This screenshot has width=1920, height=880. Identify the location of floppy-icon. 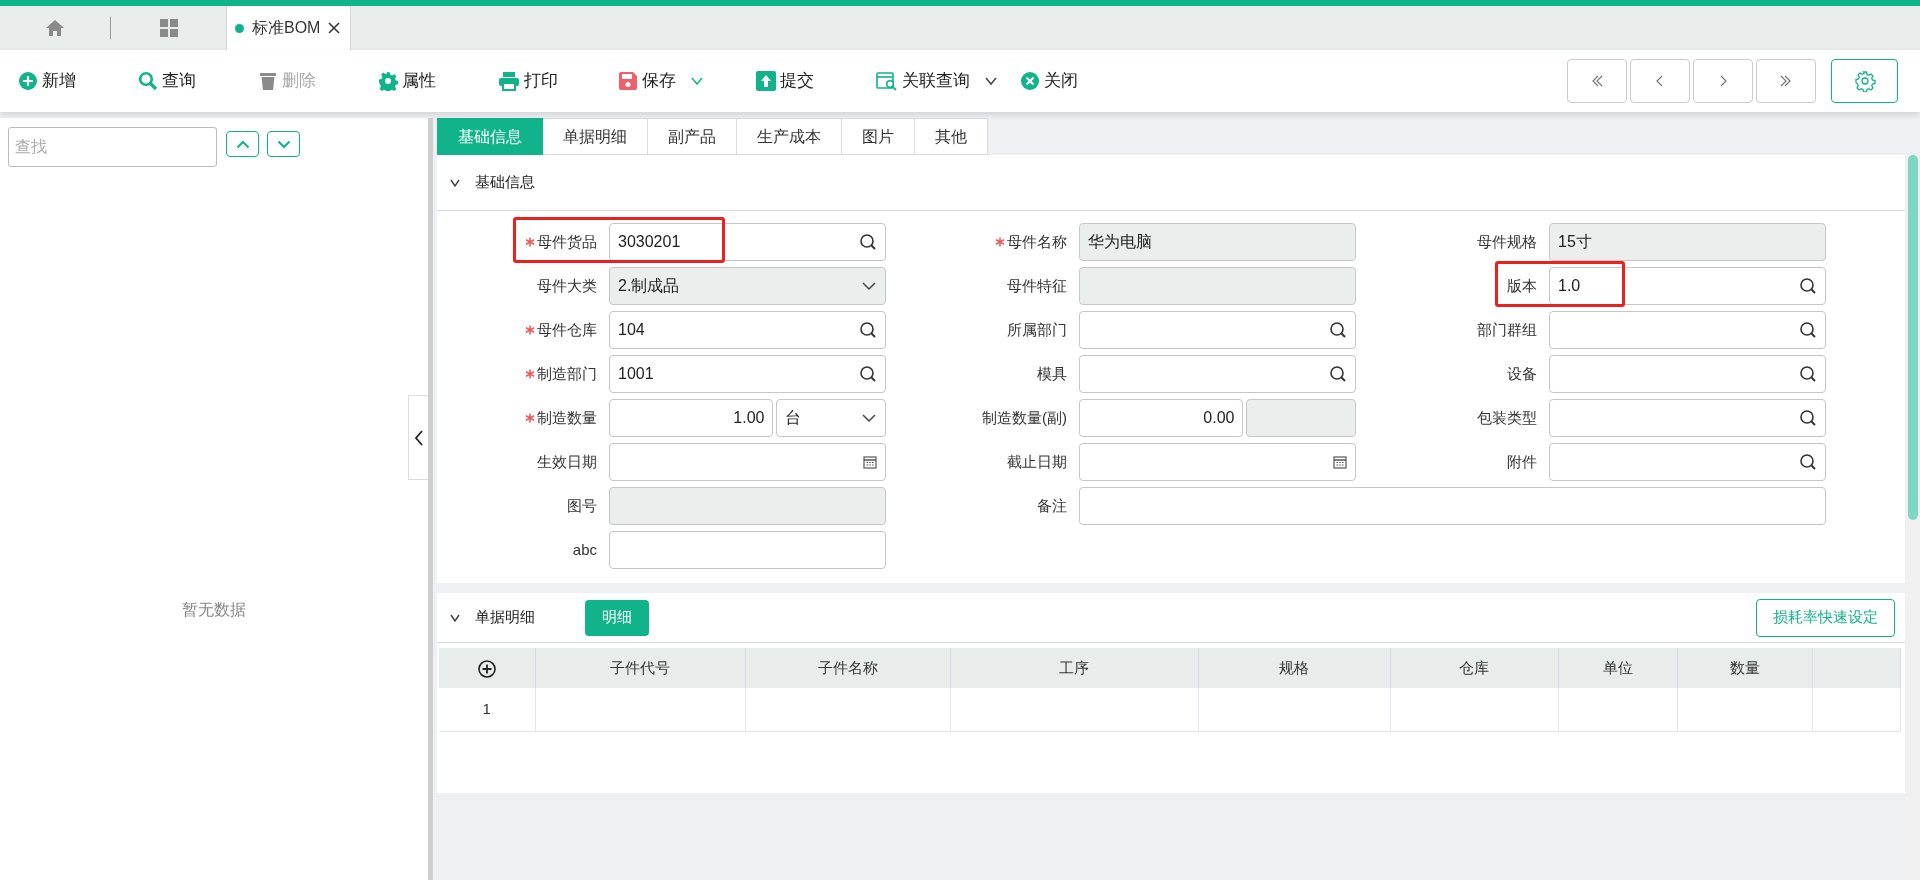
(628, 81).